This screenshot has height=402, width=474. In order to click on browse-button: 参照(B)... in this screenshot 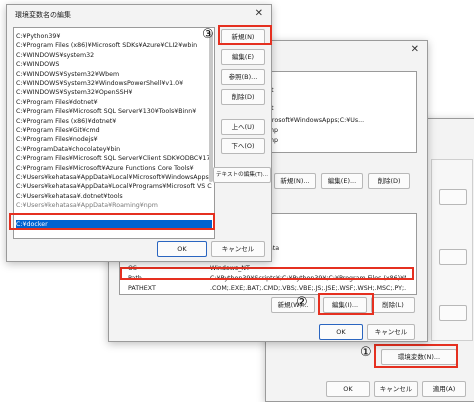, I will do `click(243, 77)`.